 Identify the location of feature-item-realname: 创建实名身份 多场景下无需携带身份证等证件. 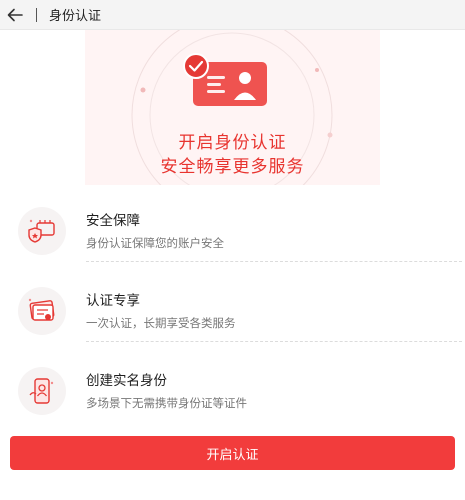
(241, 405).